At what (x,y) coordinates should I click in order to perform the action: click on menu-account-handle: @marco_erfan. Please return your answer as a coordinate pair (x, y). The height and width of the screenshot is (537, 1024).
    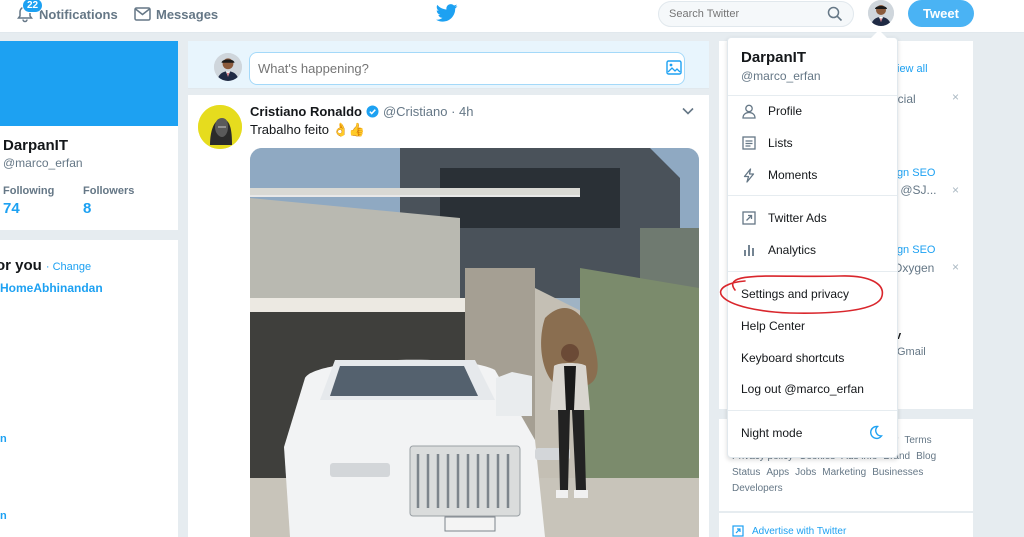
    Looking at the image, I should click on (781, 76).